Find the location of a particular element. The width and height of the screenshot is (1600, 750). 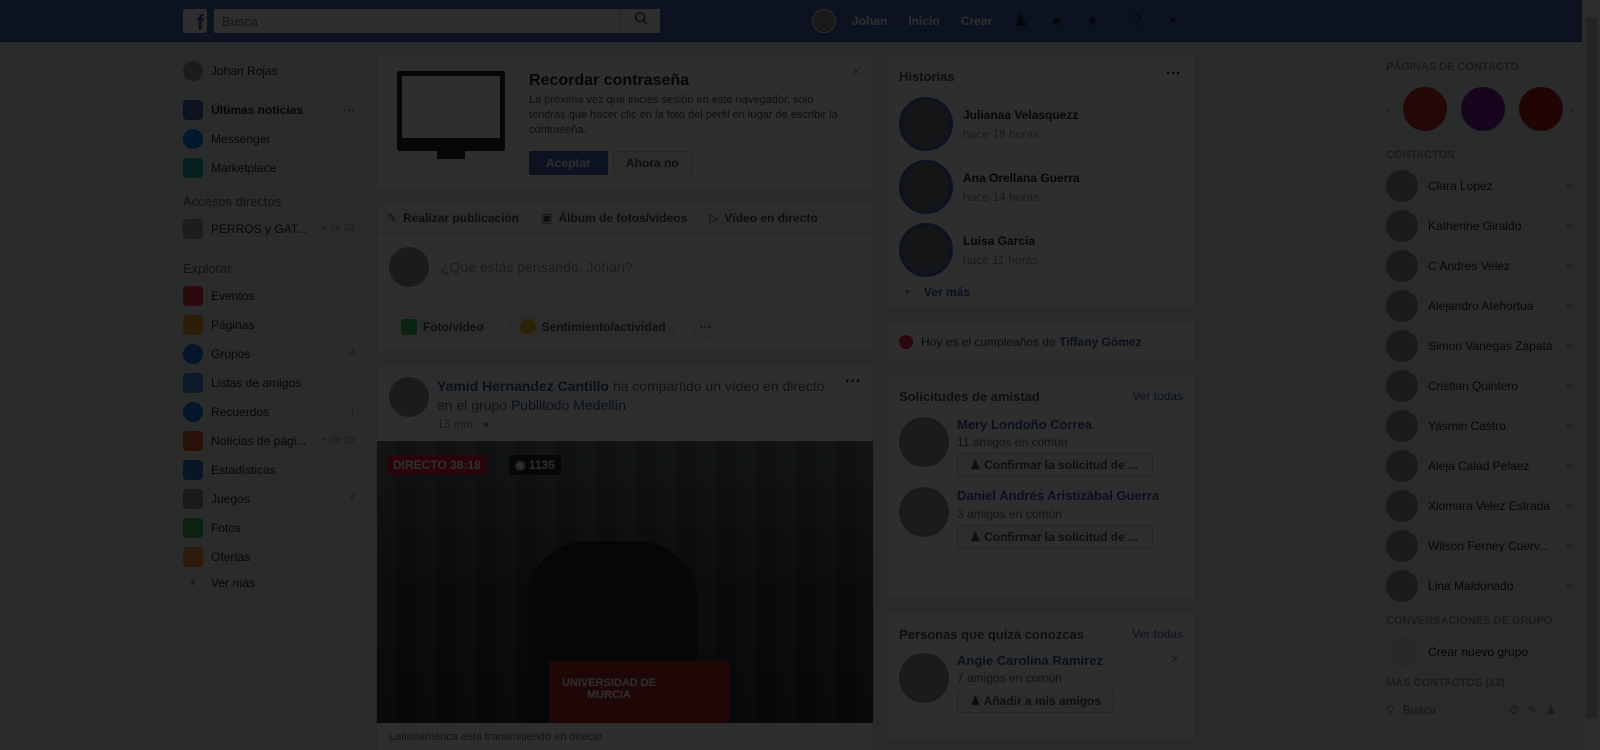

post-group: Publitodo Medellín is located at coordinates (568, 405).